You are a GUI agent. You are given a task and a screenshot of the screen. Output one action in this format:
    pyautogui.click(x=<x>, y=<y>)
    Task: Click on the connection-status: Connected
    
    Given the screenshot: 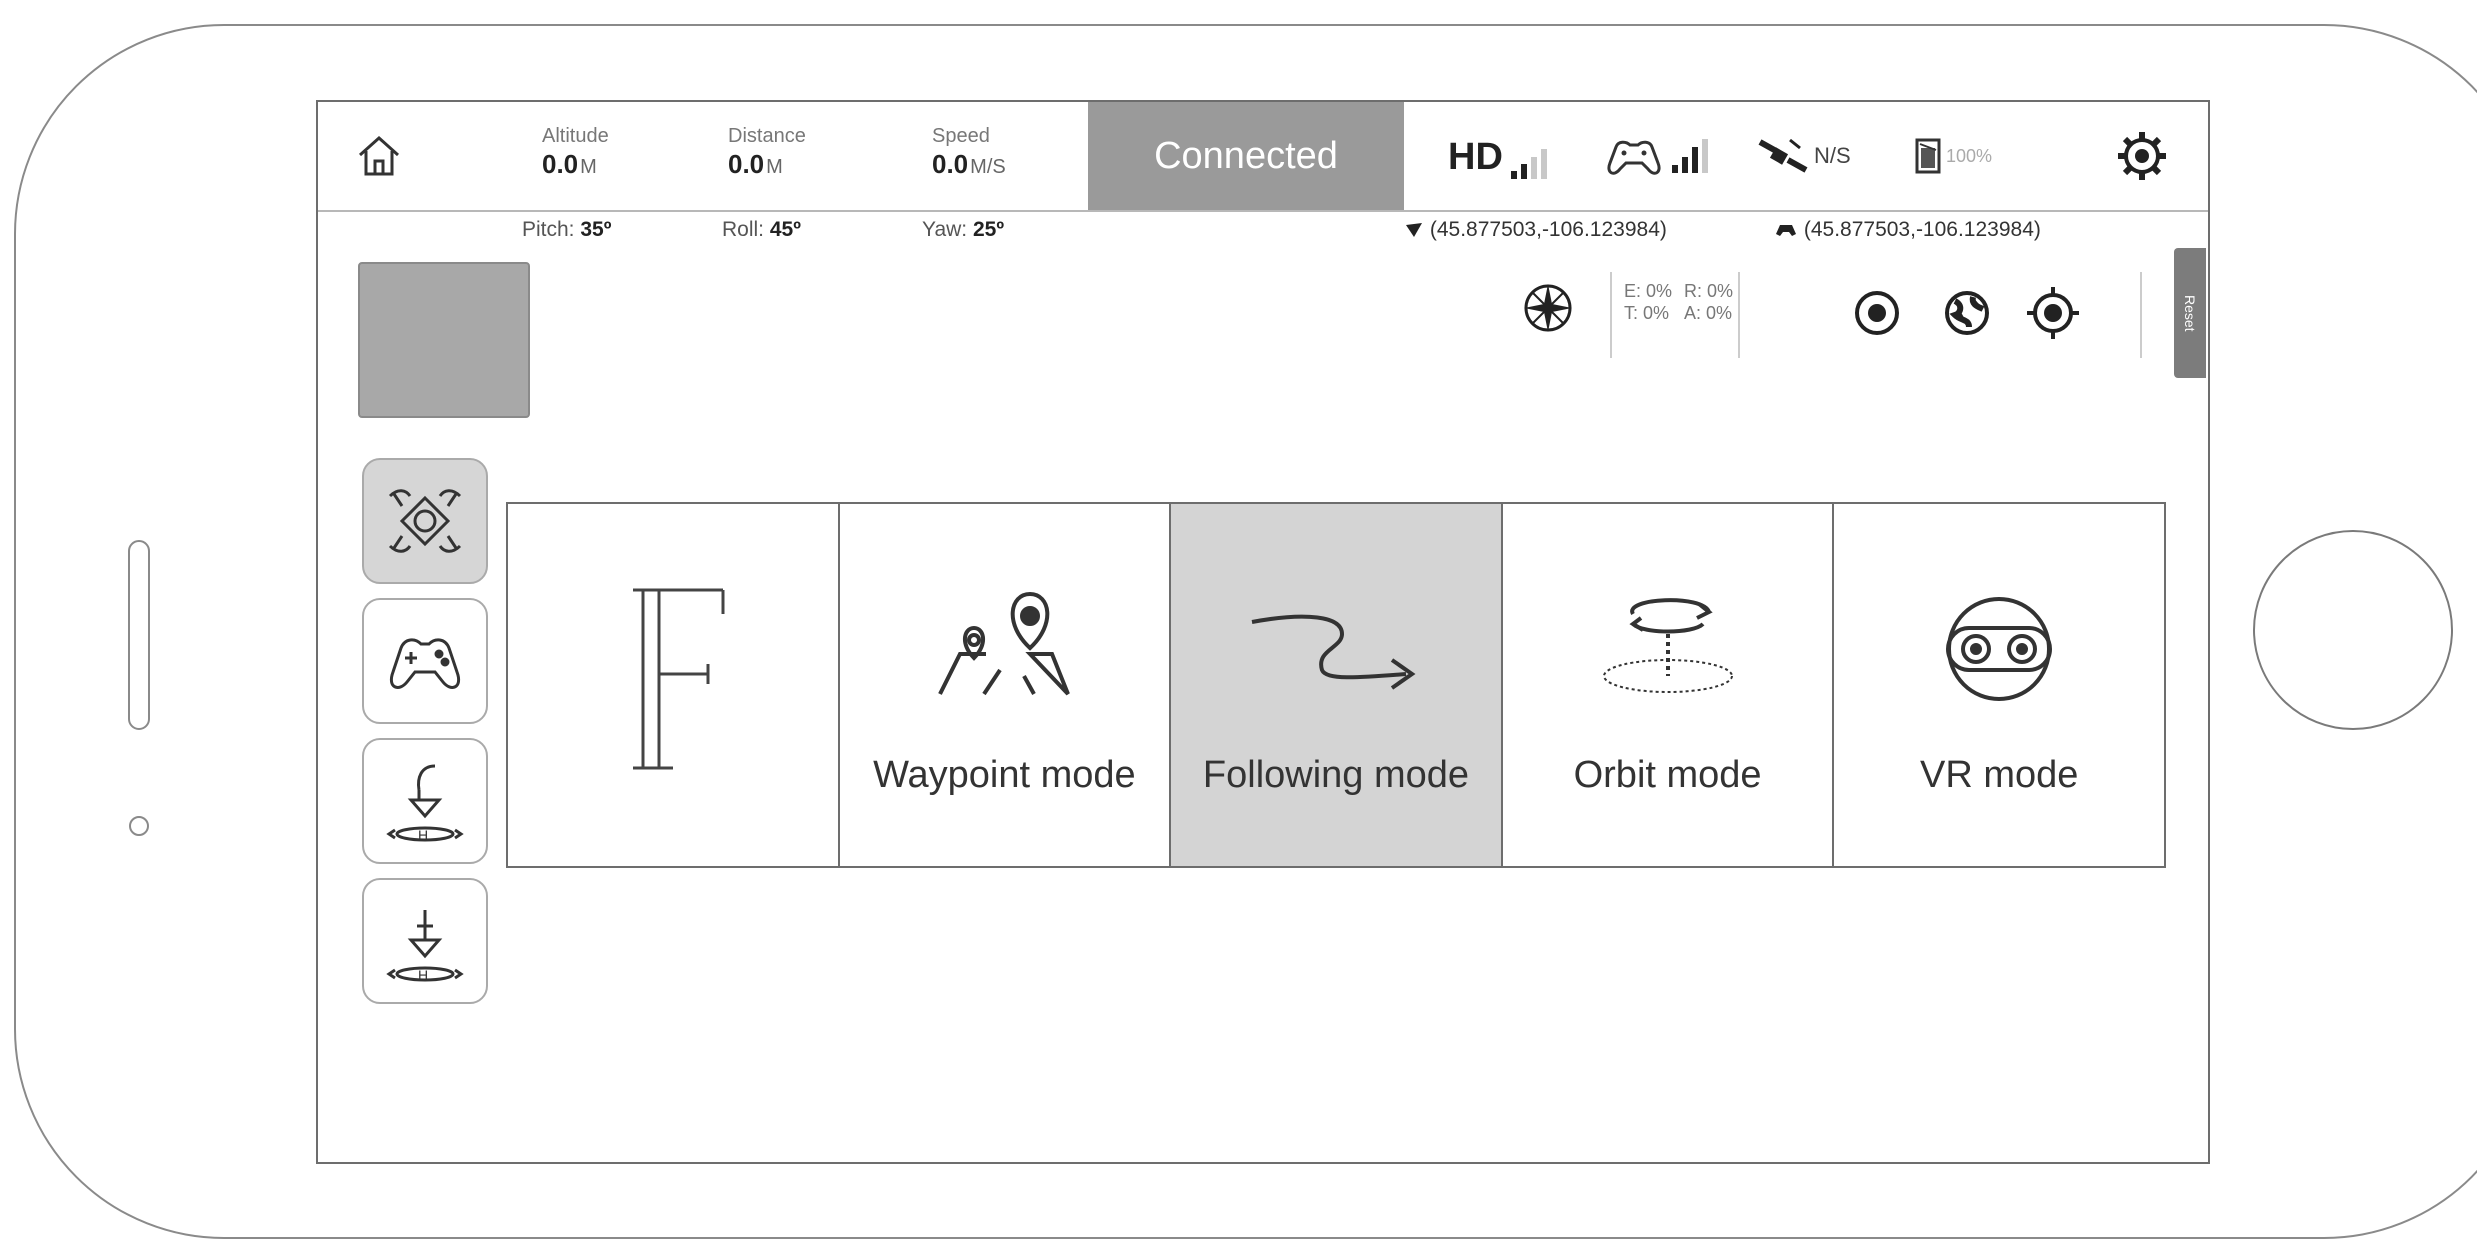 What is the action you would take?
    pyautogui.click(x=1246, y=156)
    